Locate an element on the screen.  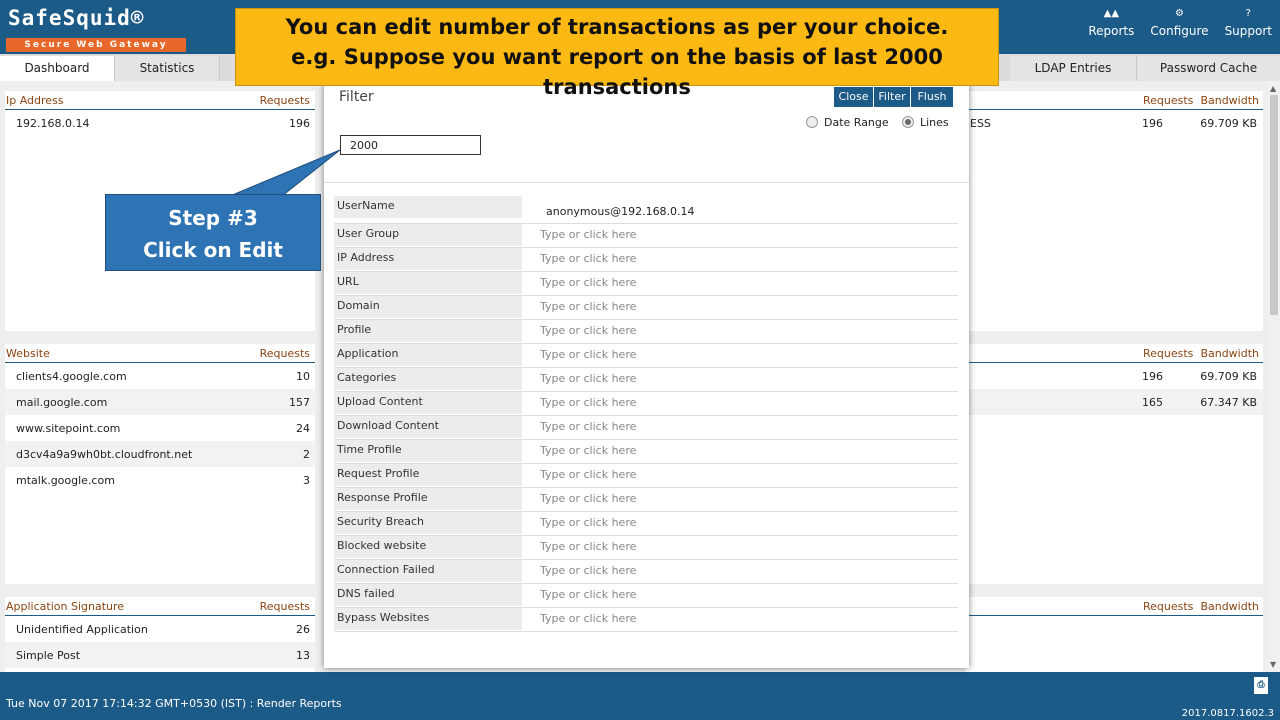
callout-step: Step #3 is located at coordinates (213, 218).